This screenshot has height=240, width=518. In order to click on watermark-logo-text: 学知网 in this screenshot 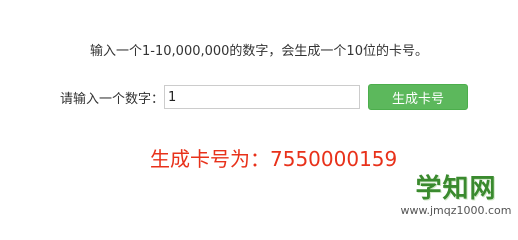, I will do `click(456, 189)`.